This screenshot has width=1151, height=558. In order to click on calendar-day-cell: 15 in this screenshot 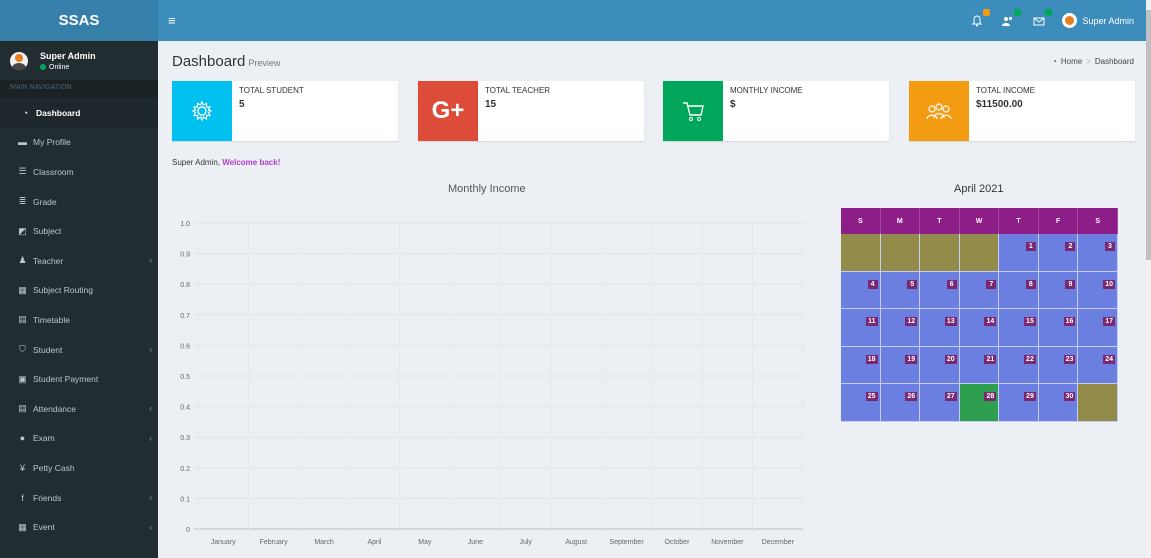, I will do `click(1019, 328)`.